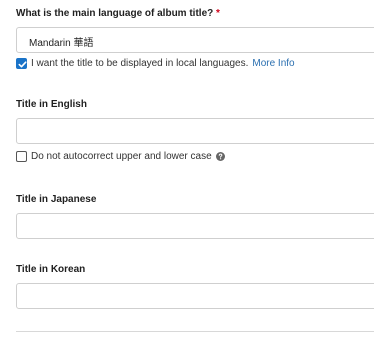  I want to click on title-japanese-input, so click(195, 226).